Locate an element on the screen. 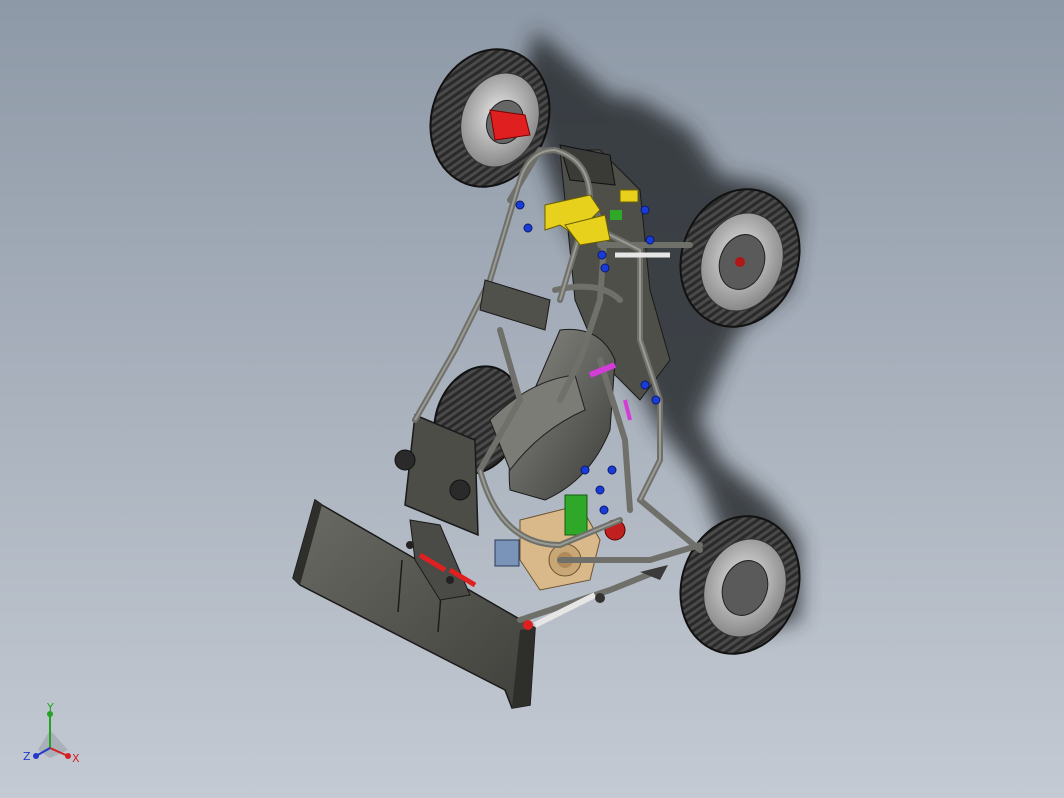 The image size is (1064, 798). triad-x-label: X is located at coordinates (76, 758).